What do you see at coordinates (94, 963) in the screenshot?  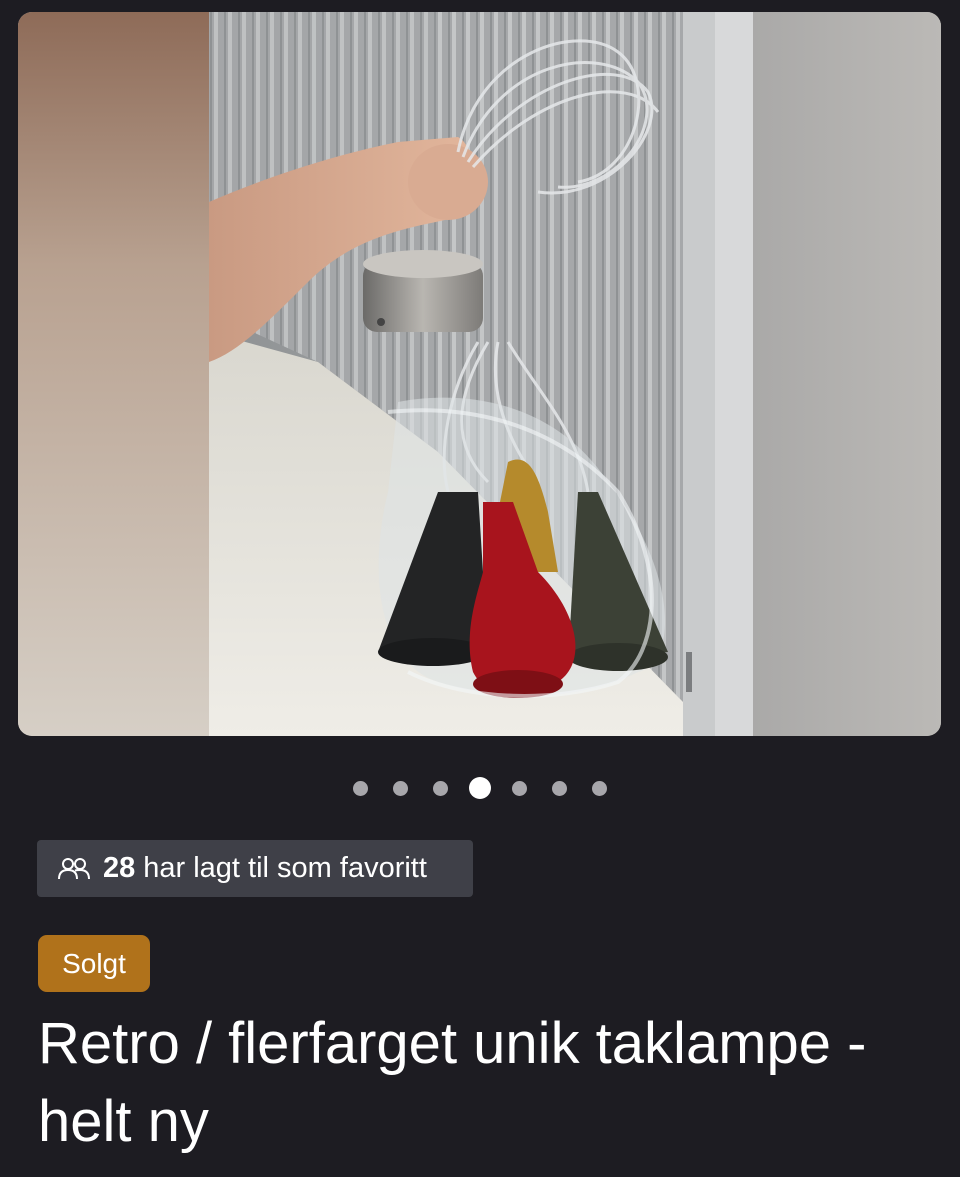 I see `status-badge: Solgt` at bounding box center [94, 963].